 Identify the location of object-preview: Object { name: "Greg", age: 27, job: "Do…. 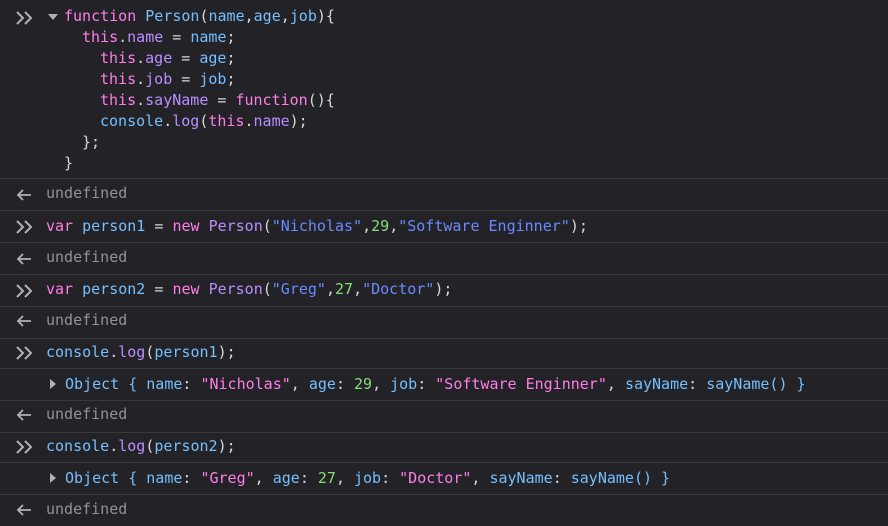
(367, 478).